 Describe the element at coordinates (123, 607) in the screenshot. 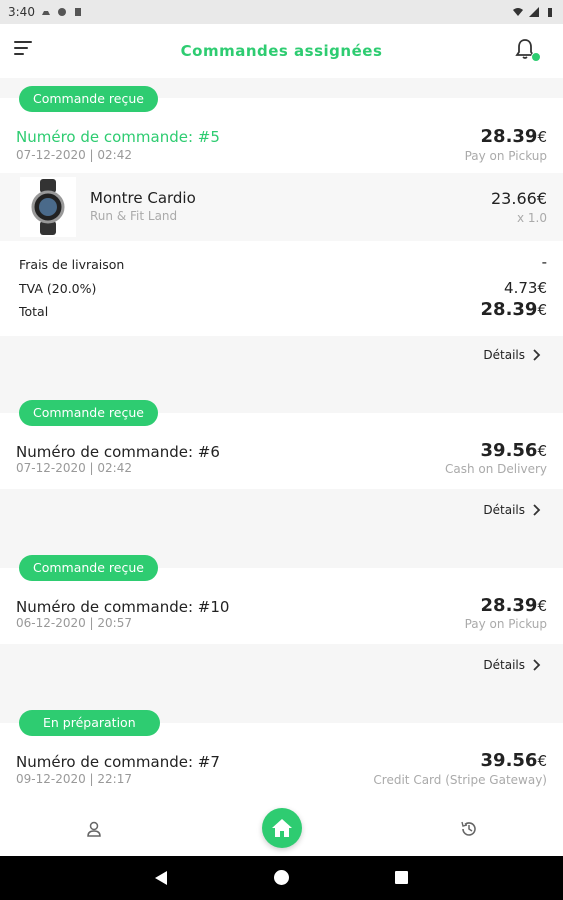

I see `order-number: Numéro de commande: #10` at that location.